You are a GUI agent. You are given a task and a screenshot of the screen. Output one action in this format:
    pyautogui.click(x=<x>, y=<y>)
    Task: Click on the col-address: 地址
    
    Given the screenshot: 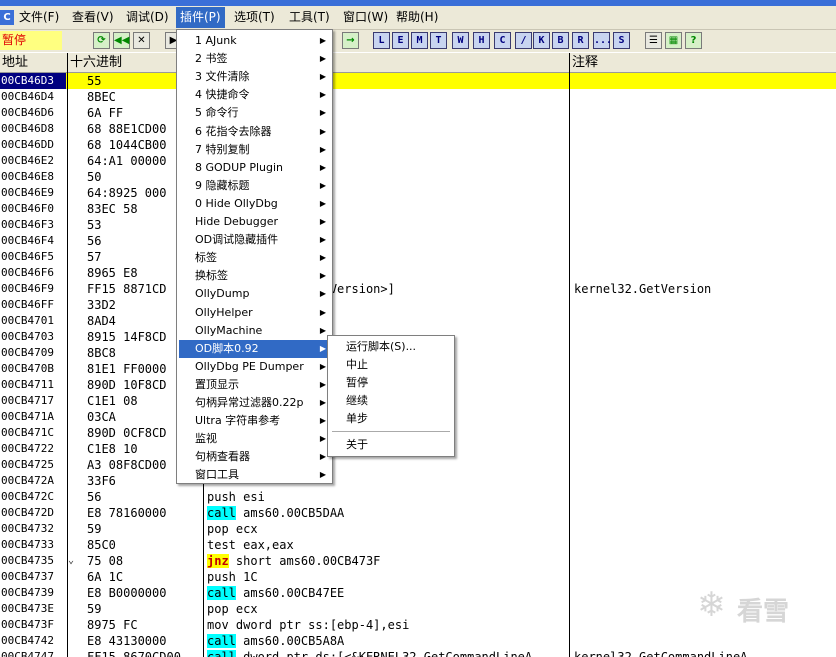 What is the action you would take?
    pyautogui.click(x=34, y=63)
    